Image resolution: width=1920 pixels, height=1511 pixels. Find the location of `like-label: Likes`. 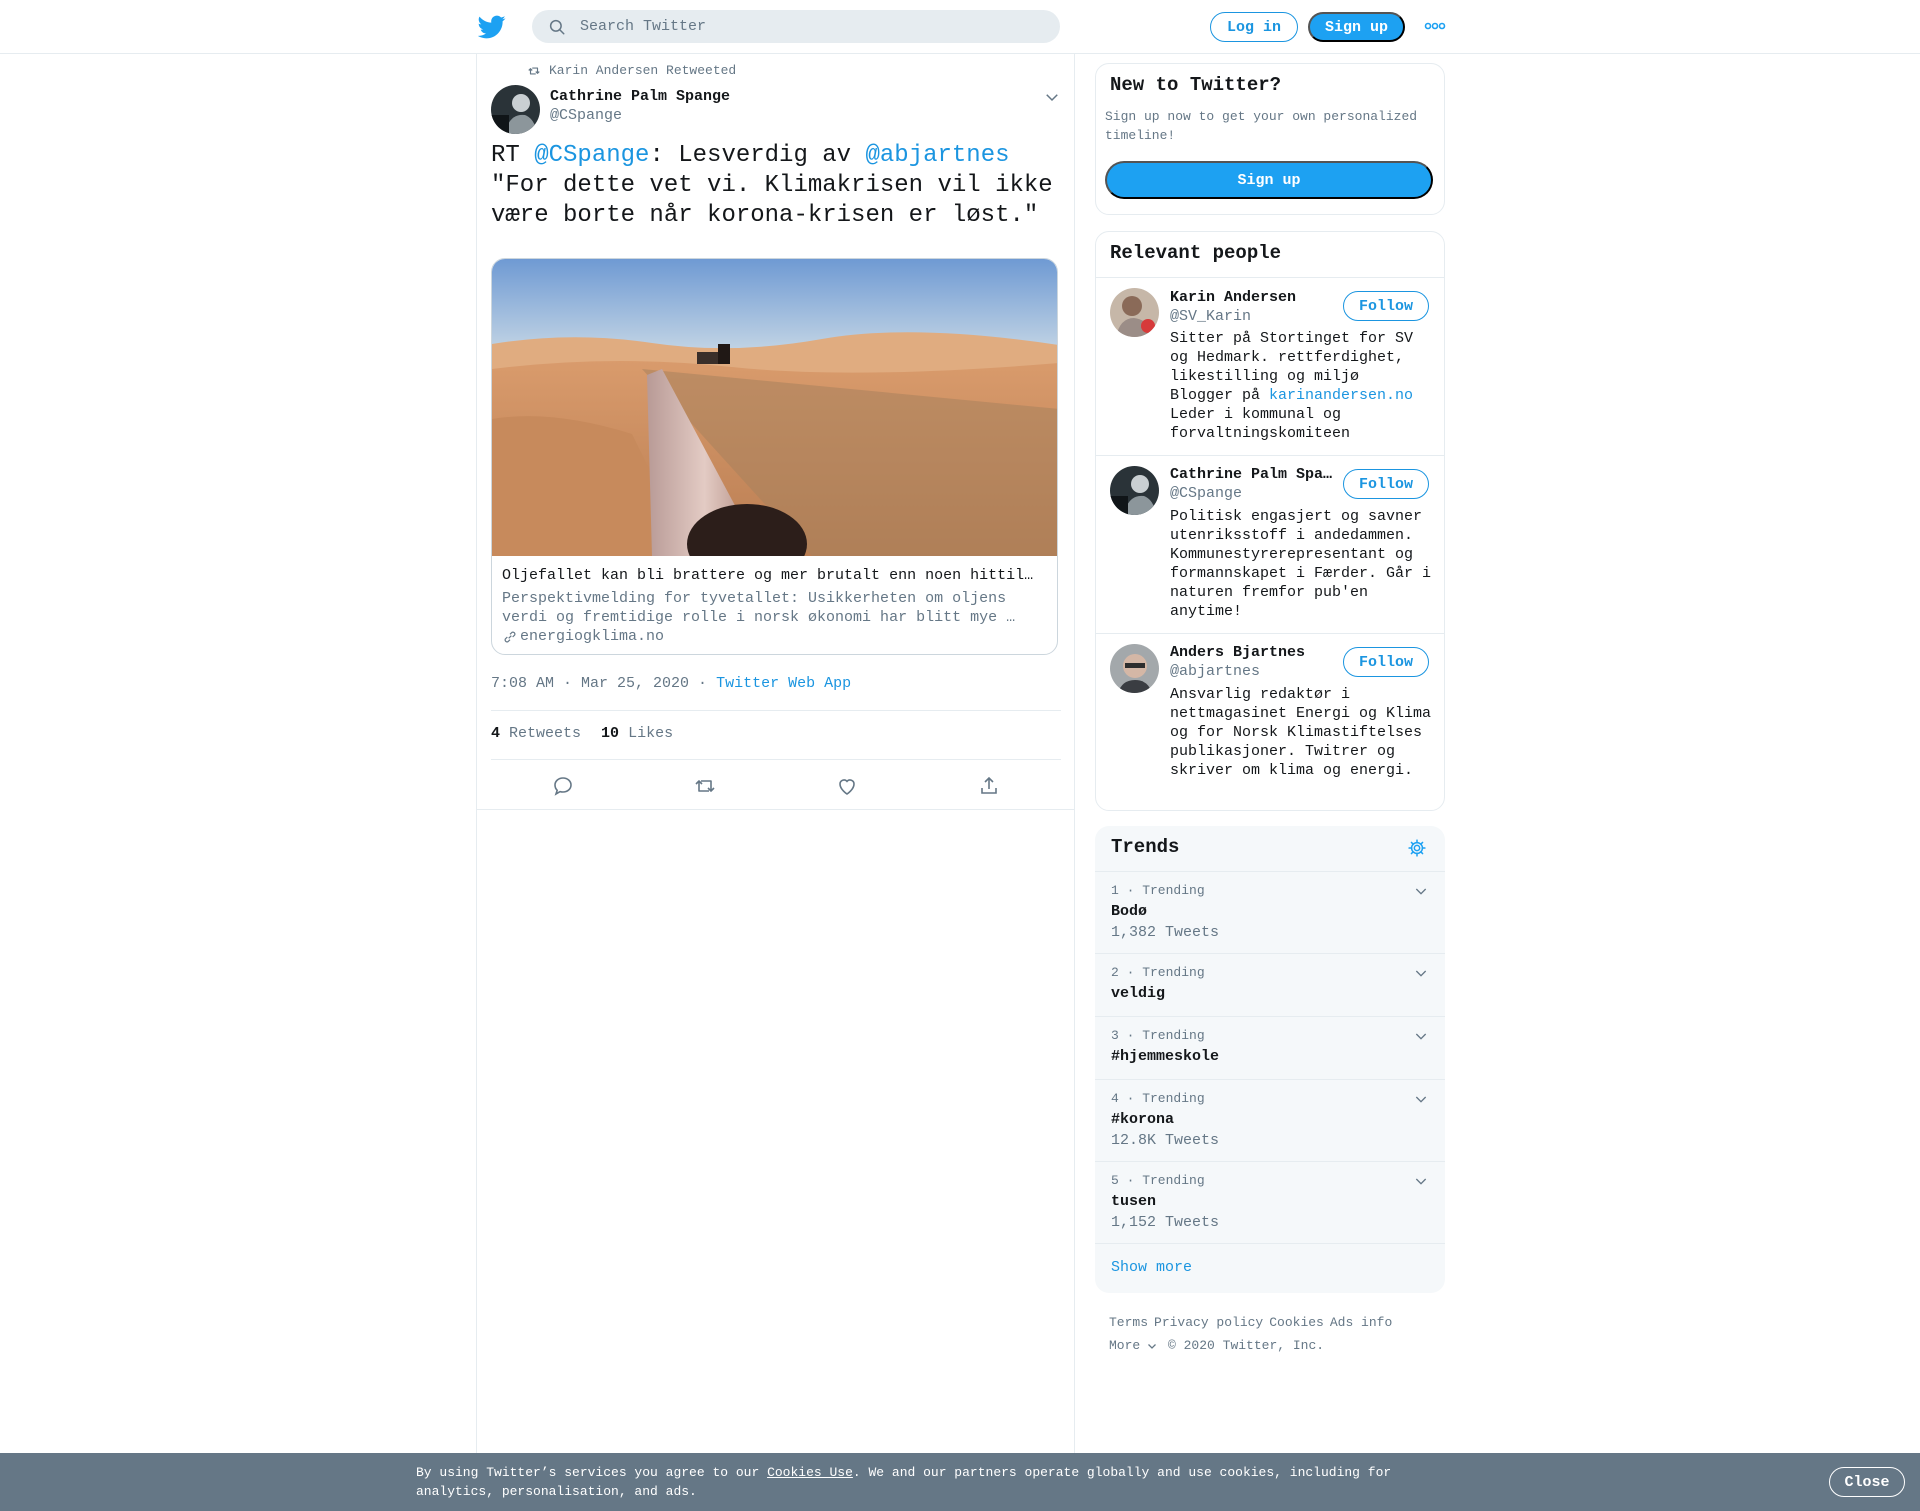

like-label: Likes is located at coordinates (651, 733).